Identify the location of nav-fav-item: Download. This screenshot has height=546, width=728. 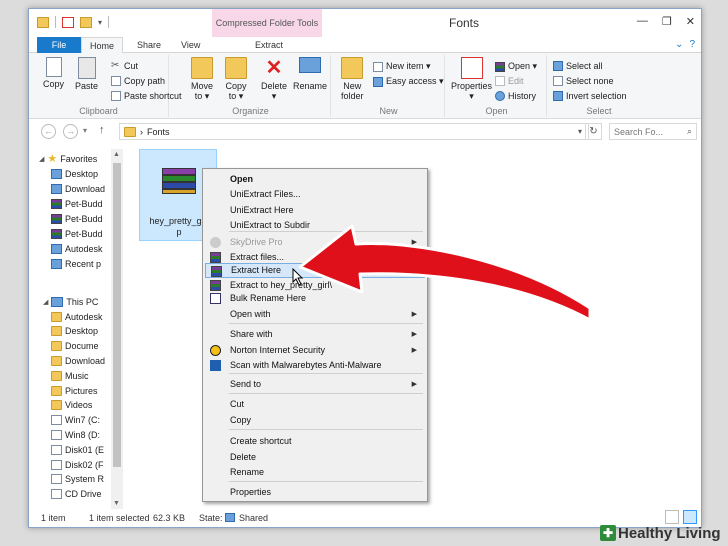
(78, 188).